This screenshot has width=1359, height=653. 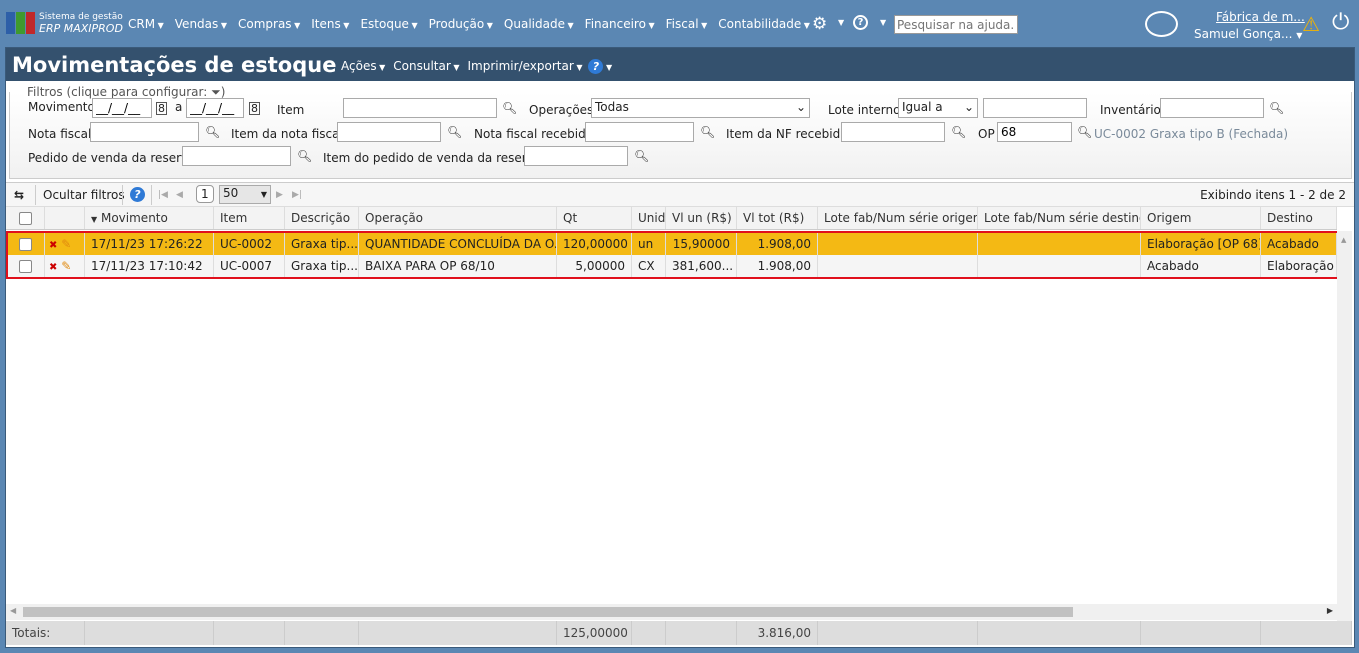 I want to click on col-origem: Origem, so click(x=1201, y=218).